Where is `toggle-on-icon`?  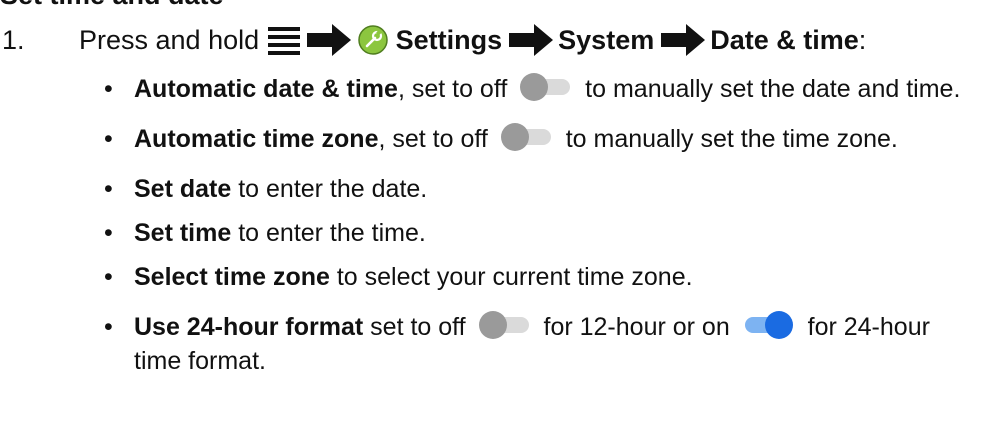
toggle-on-icon is located at coordinates (769, 325).